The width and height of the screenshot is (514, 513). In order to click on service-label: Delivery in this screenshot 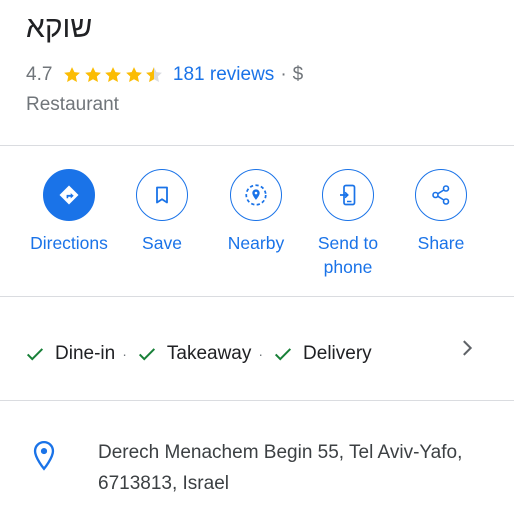, I will do `click(337, 353)`.